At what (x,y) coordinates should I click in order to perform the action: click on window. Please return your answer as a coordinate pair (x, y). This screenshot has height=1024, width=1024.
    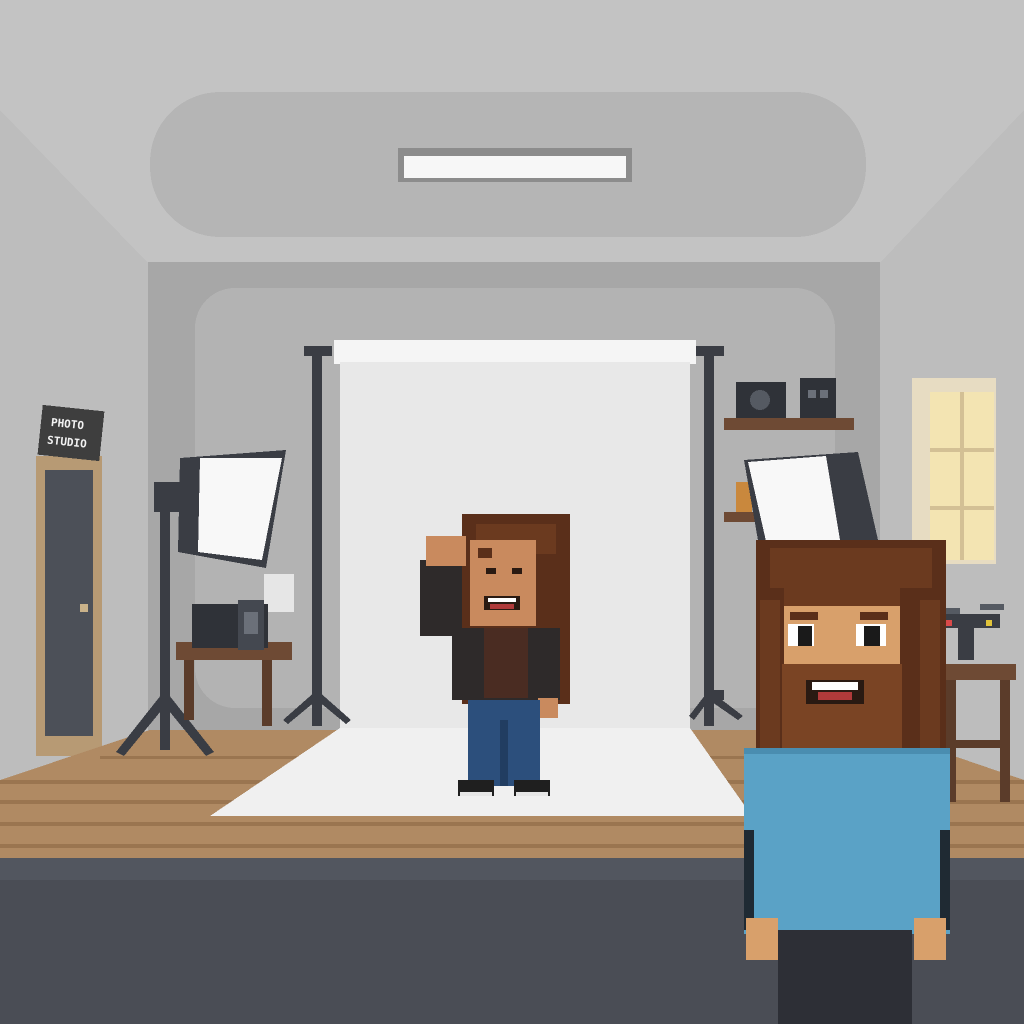
    Looking at the image, I should click on (954, 471).